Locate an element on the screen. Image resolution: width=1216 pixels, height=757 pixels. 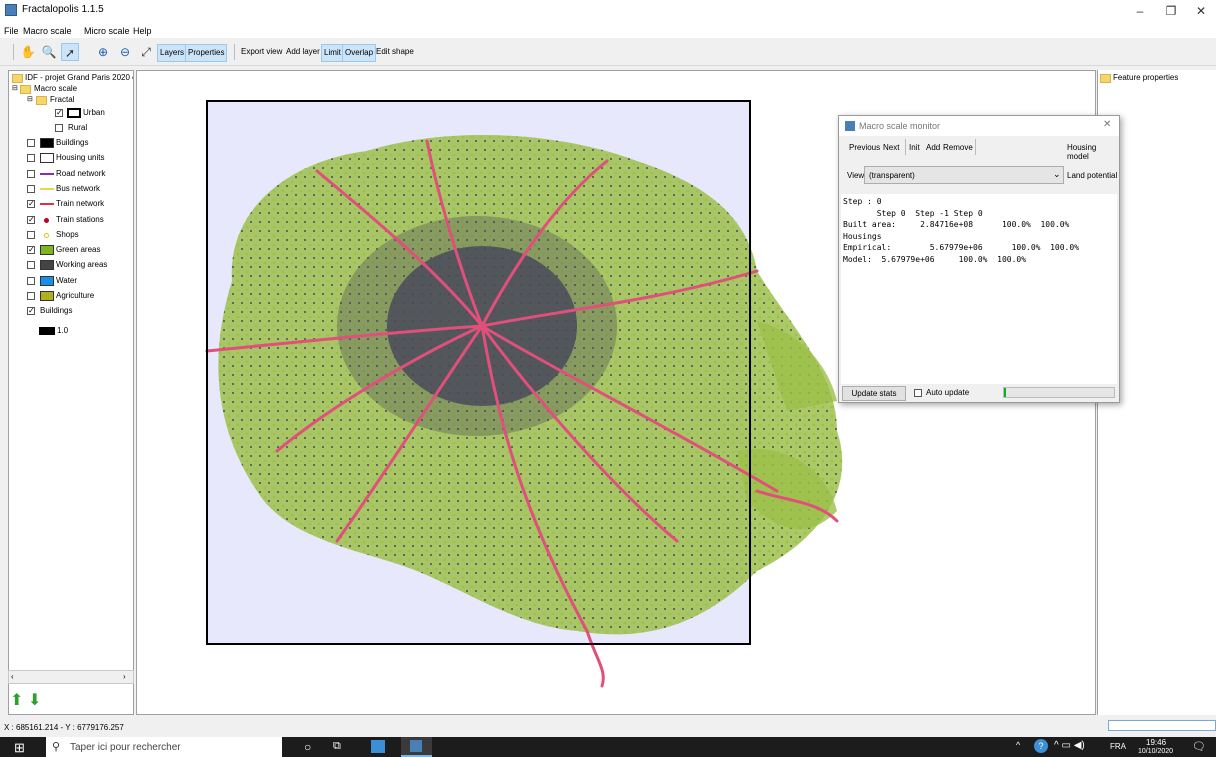
auto-update-checkbox is located at coordinates (918, 393).